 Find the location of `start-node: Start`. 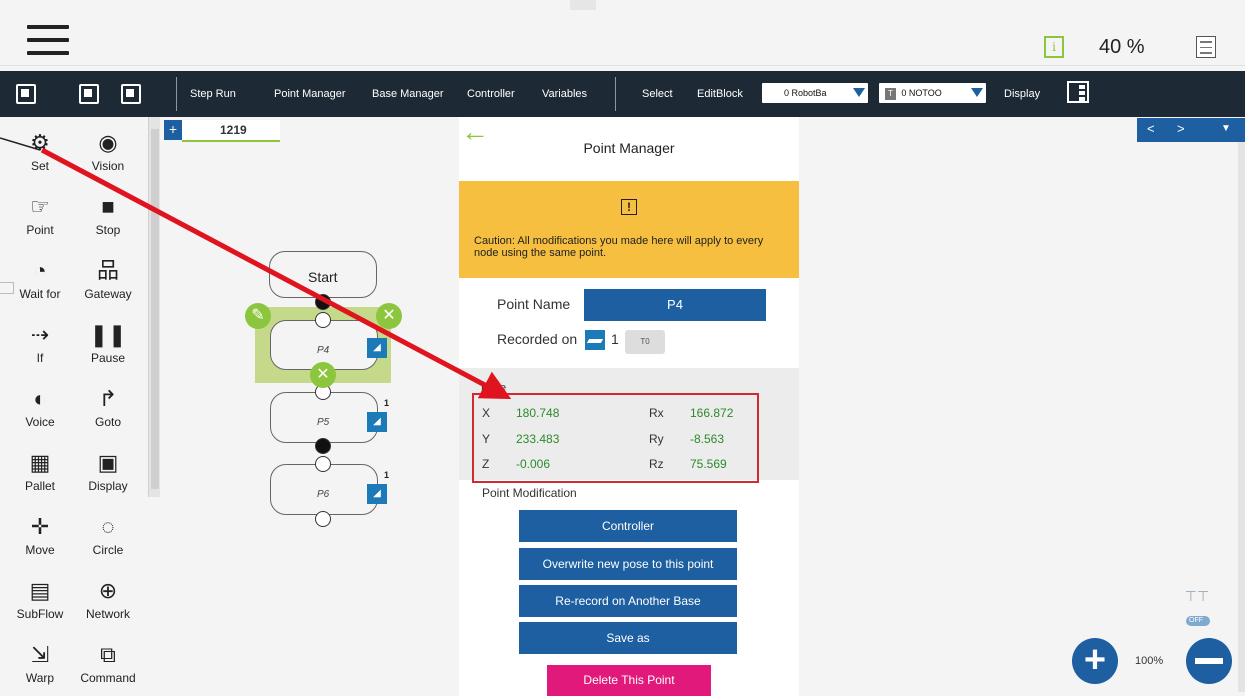

start-node: Start is located at coordinates (323, 274).